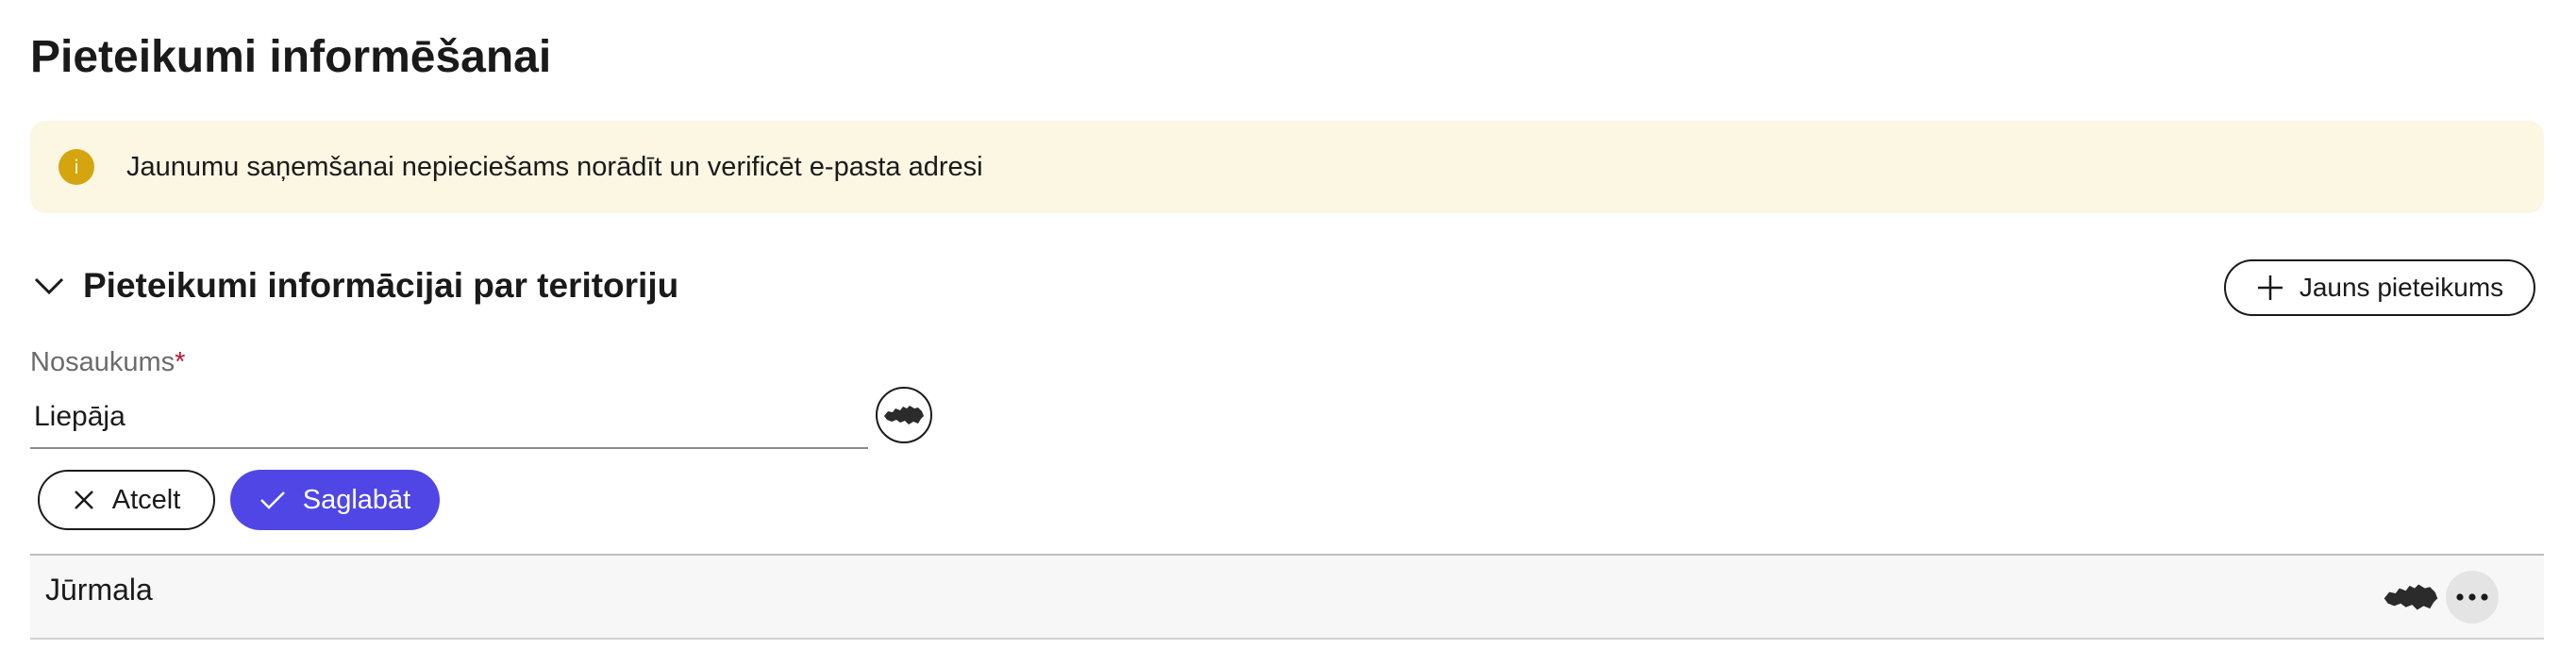 Image resolution: width=2576 pixels, height=649 pixels. I want to click on new-application-label: Jauns pieteikums, so click(2401, 287).